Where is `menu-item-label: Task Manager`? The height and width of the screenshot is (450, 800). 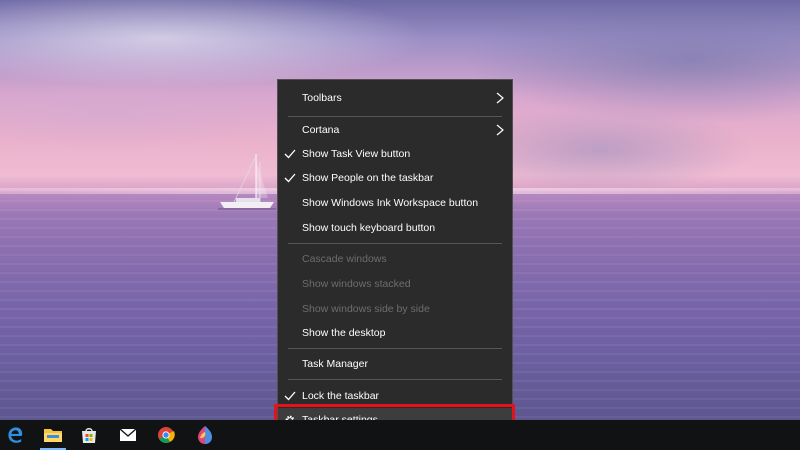 menu-item-label: Task Manager is located at coordinates (335, 364).